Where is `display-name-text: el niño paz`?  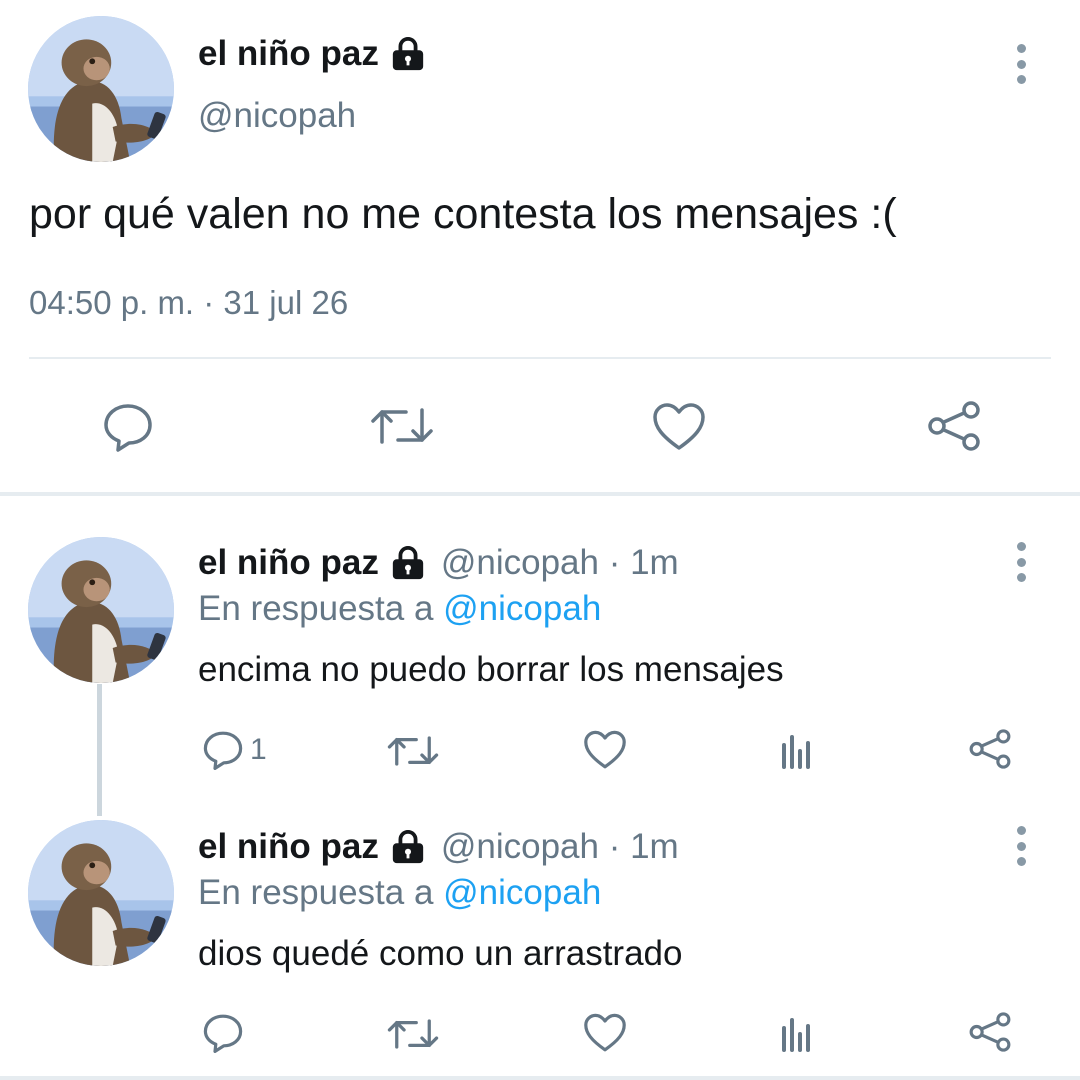
display-name-text: el niño paz is located at coordinates (288, 53).